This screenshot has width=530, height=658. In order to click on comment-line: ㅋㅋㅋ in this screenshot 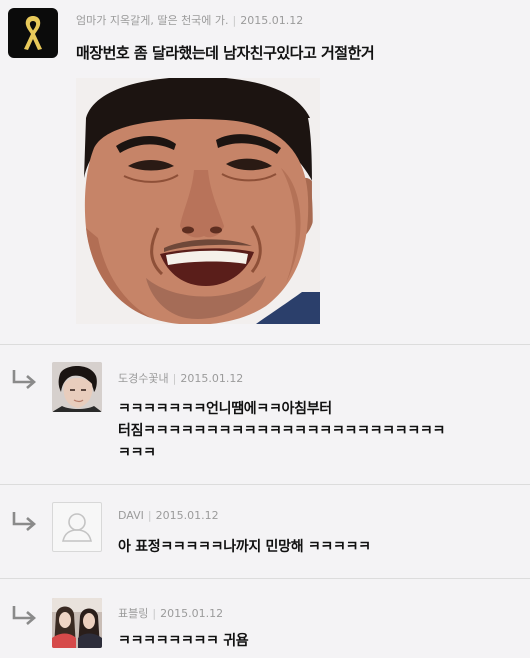, I will do `click(137, 453)`.